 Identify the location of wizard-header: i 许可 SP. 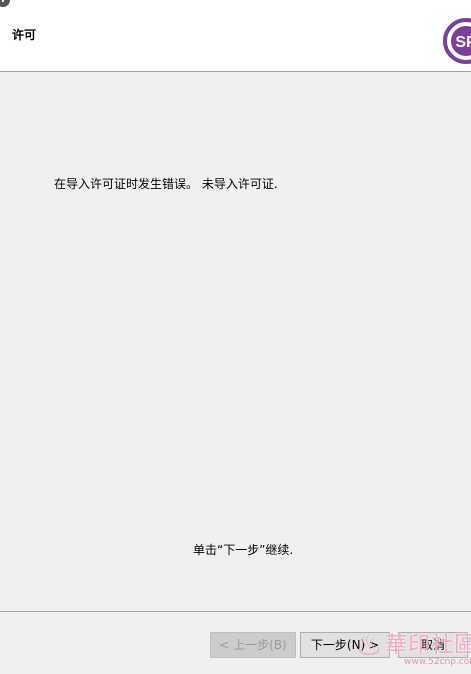
(235, 36).